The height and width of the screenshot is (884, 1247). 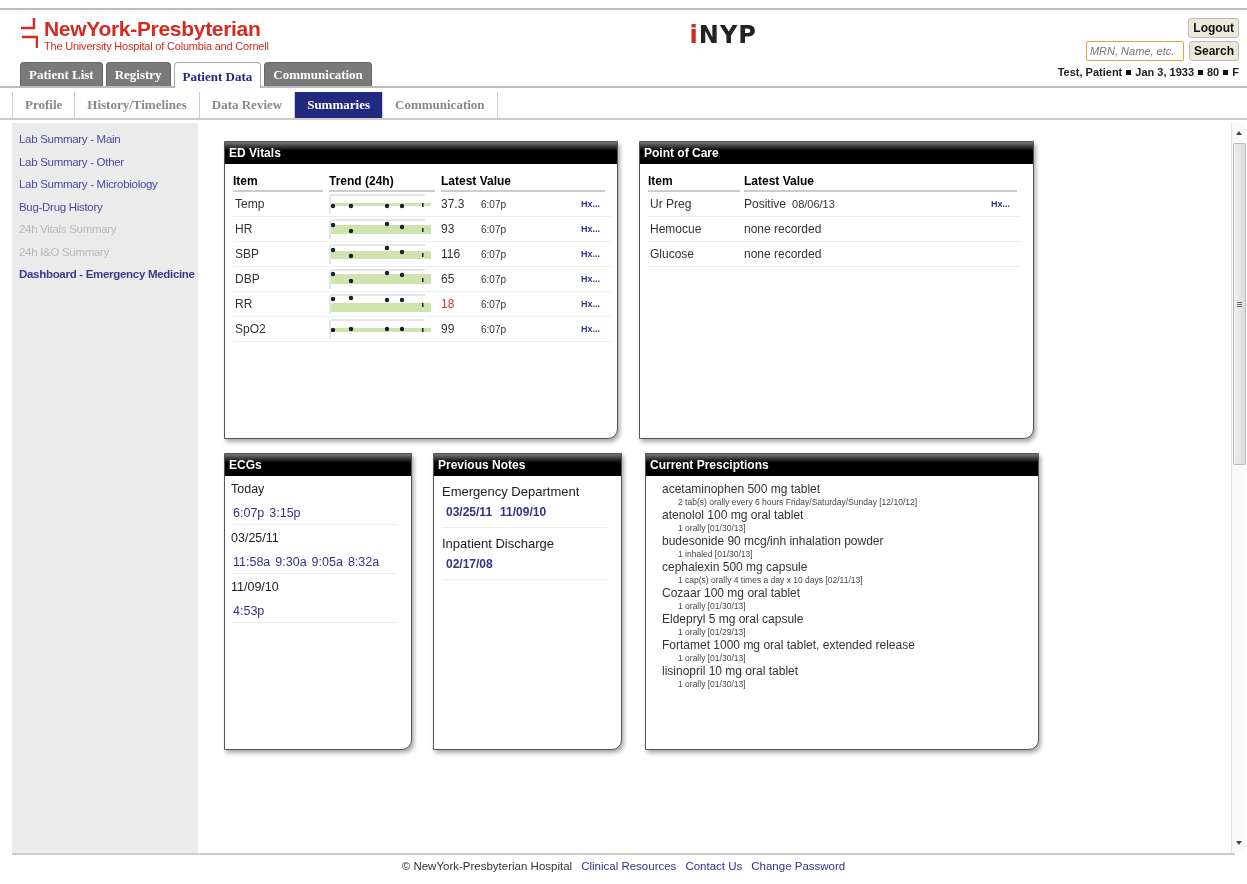 What do you see at coordinates (469, 564) in the screenshot?
I see `note-link: 02/17/08` at bounding box center [469, 564].